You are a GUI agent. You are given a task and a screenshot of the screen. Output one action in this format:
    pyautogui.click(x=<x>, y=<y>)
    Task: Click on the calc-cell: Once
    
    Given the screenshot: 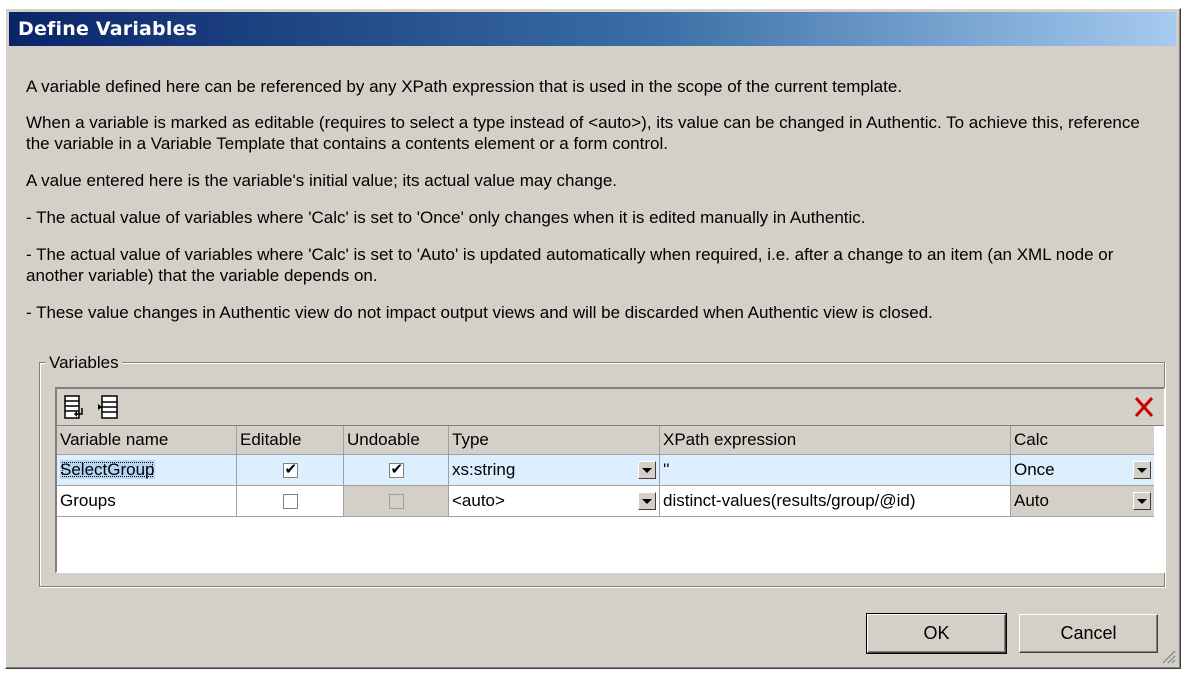 What is the action you would take?
    pyautogui.click(x=1082, y=470)
    